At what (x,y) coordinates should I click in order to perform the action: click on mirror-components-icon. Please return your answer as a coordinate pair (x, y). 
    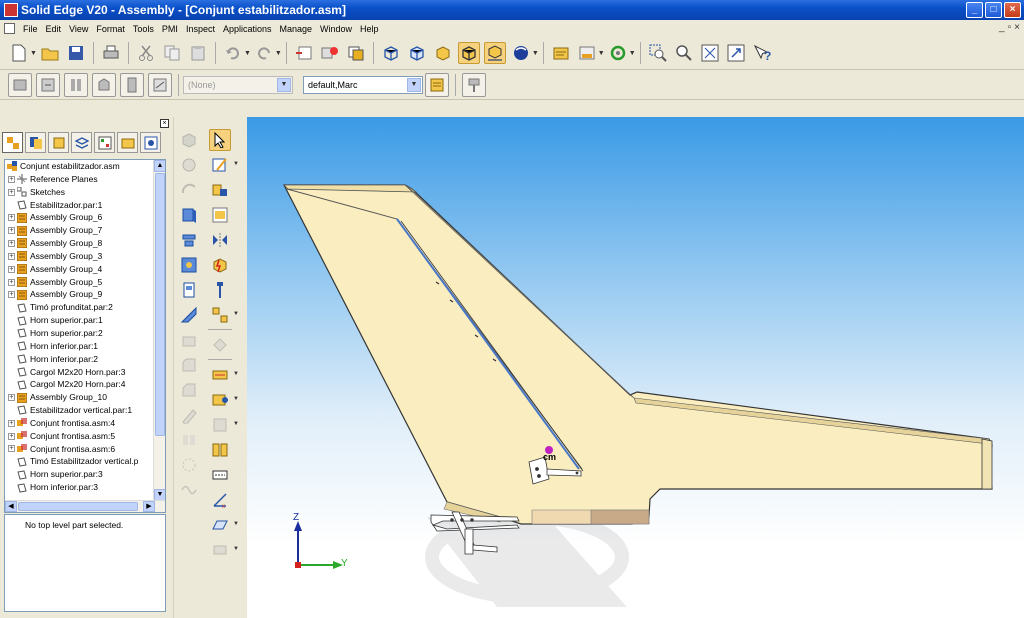
    Looking at the image, I should click on (220, 240).